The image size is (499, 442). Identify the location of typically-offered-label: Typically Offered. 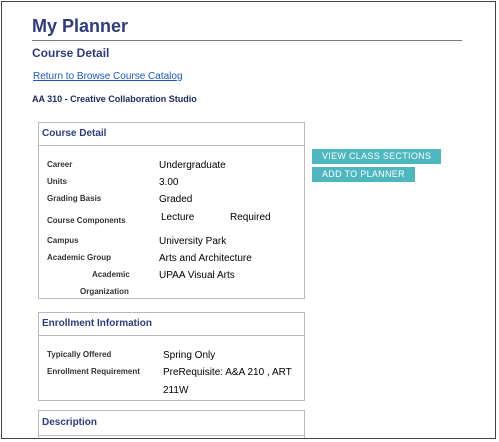
(79, 354).